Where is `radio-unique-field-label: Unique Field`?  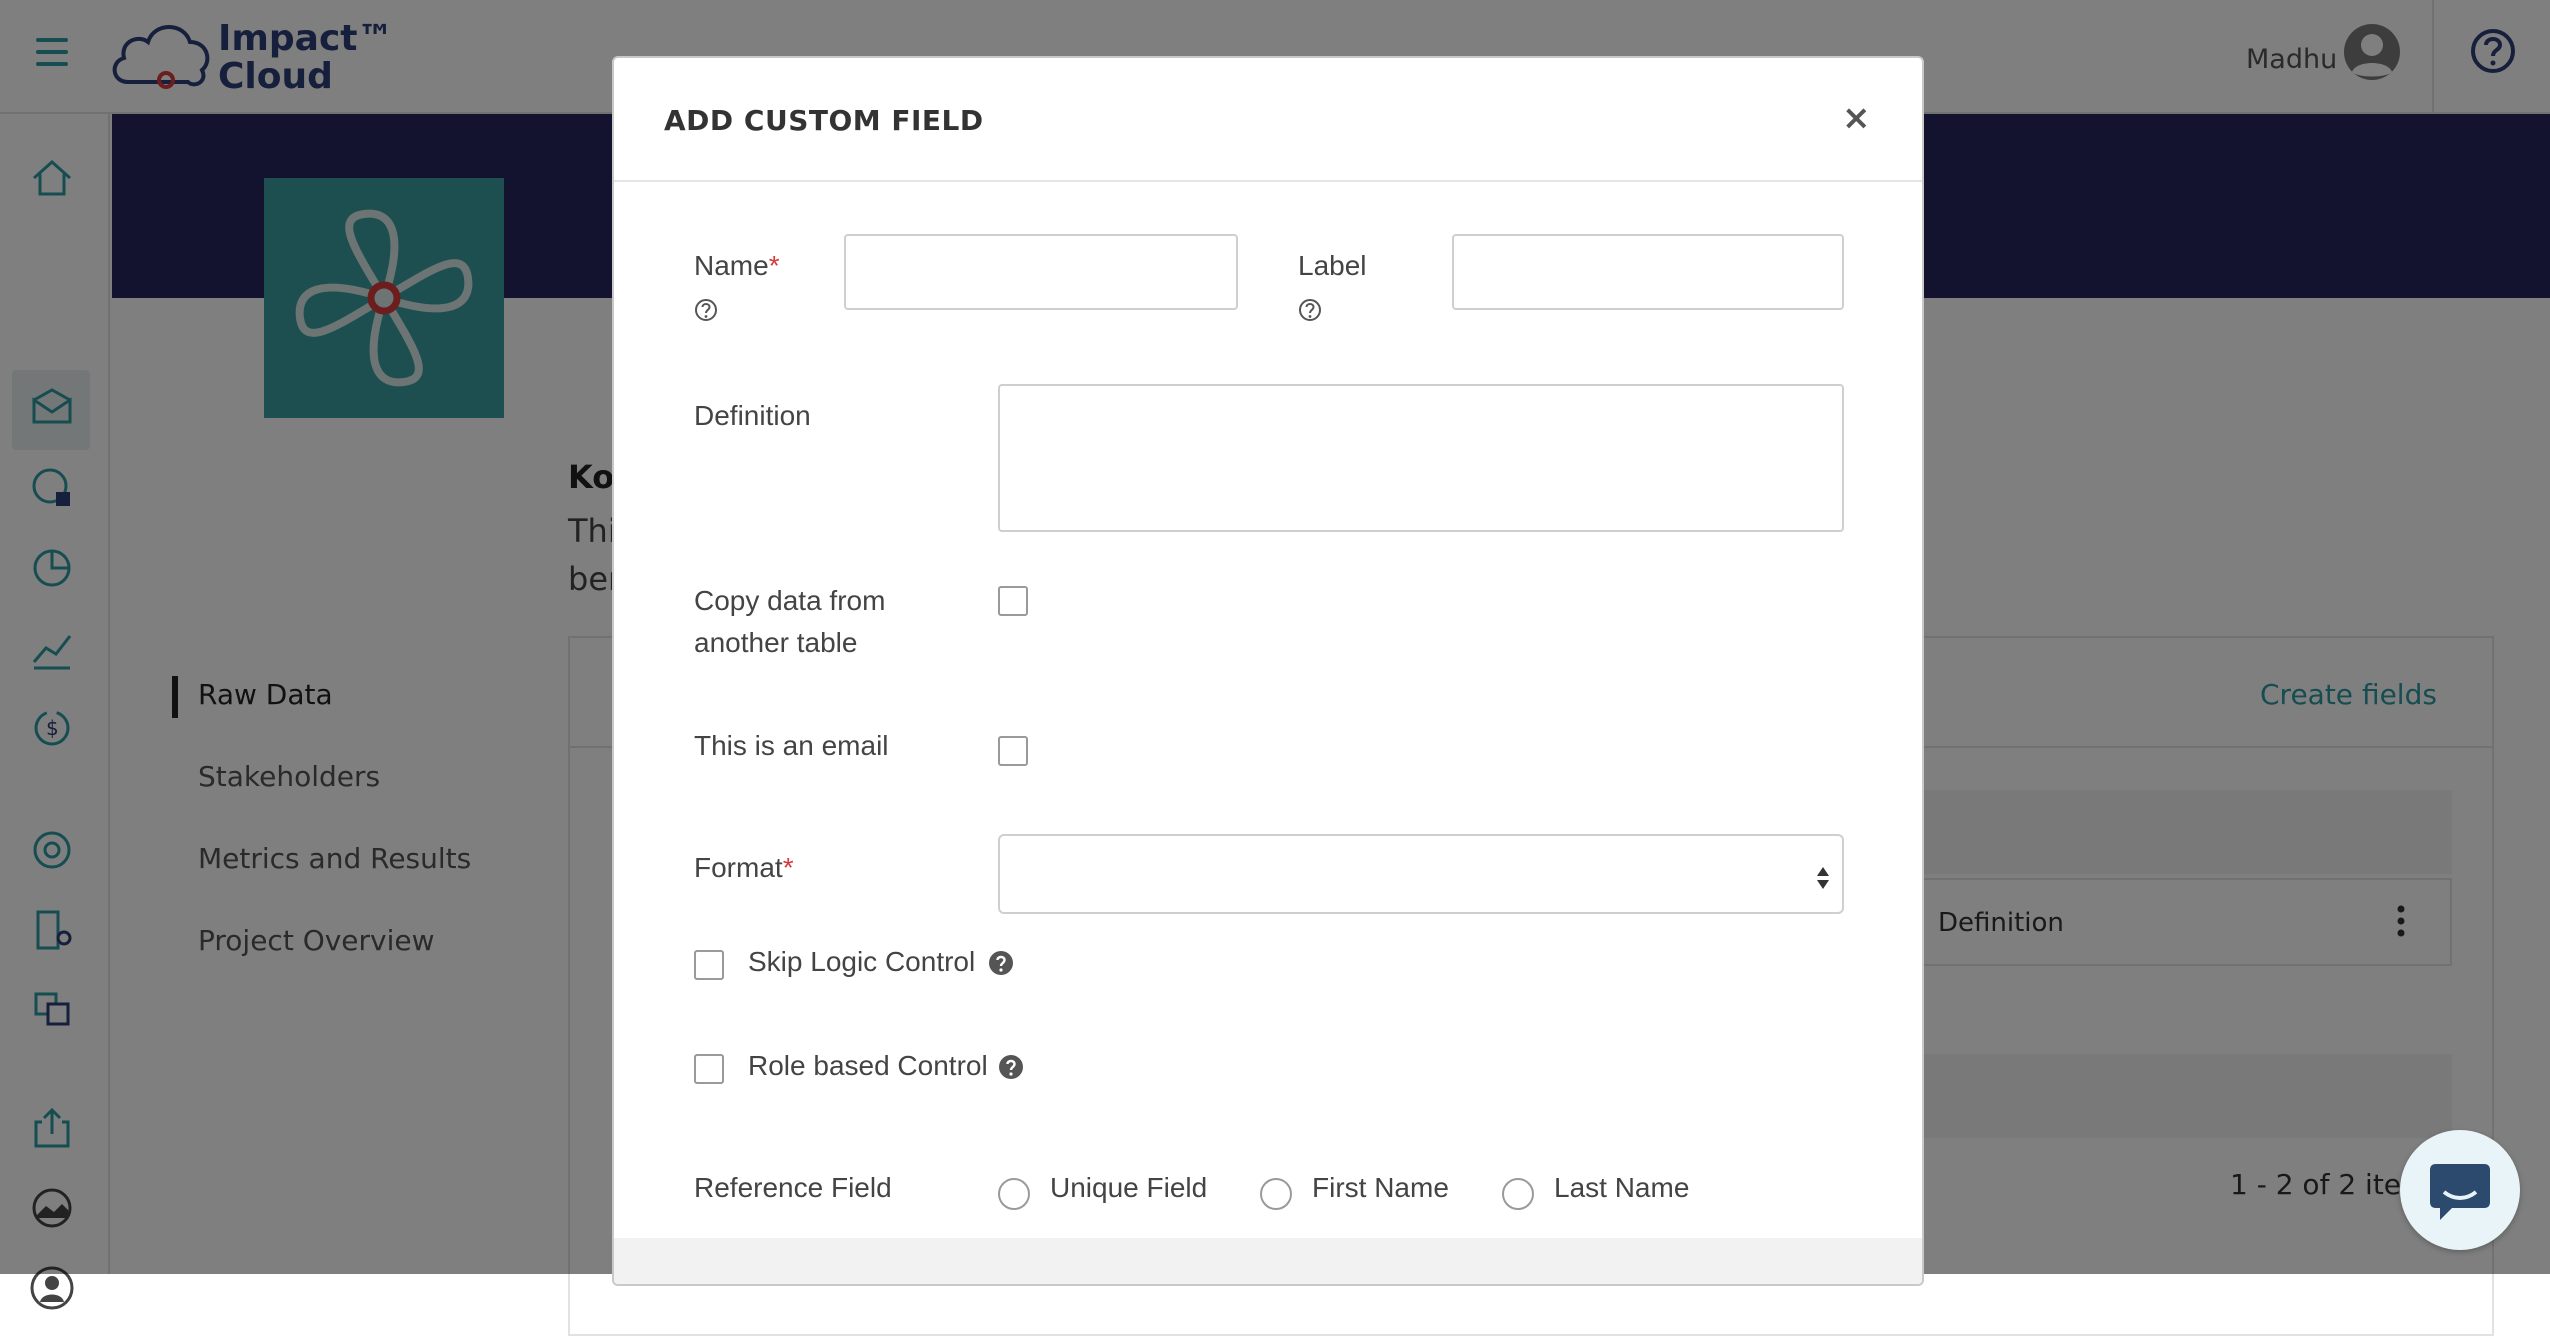 radio-unique-field-label: Unique Field is located at coordinates (1128, 1188).